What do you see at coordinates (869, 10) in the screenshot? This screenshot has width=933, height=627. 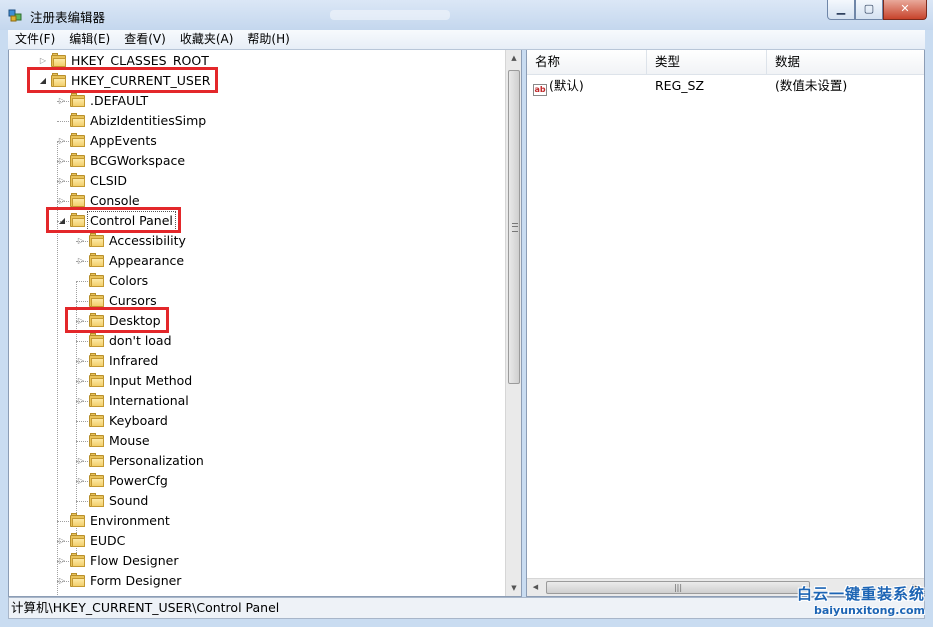 I see `maximize-button: ▢` at bounding box center [869, 10].